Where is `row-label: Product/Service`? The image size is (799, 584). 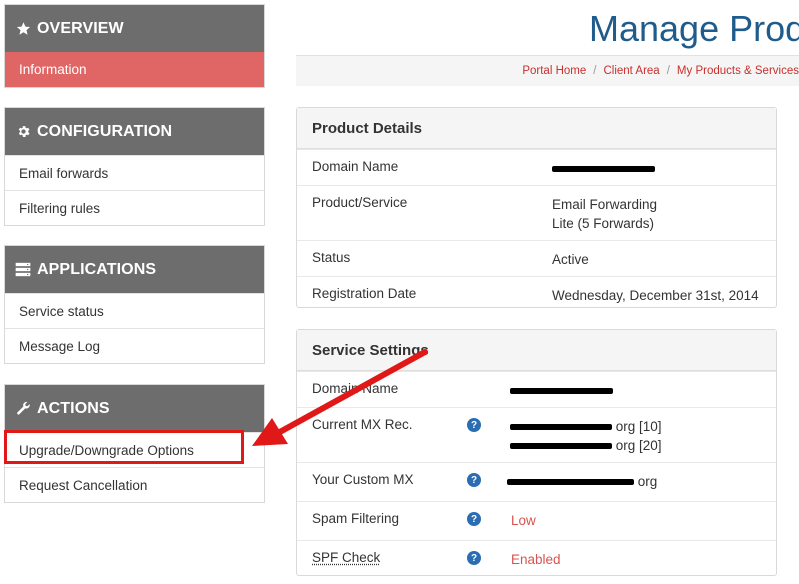 row-label: Product/Service is located at coordinates (360, 202).